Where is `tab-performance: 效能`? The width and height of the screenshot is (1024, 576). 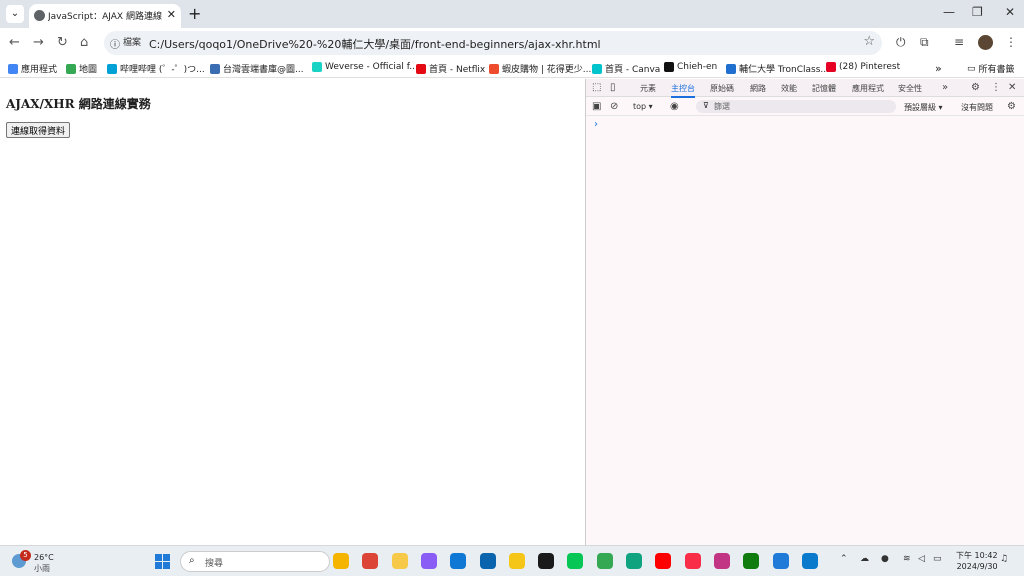
tab-performance: 效能 is located at coordinates (789, 88).